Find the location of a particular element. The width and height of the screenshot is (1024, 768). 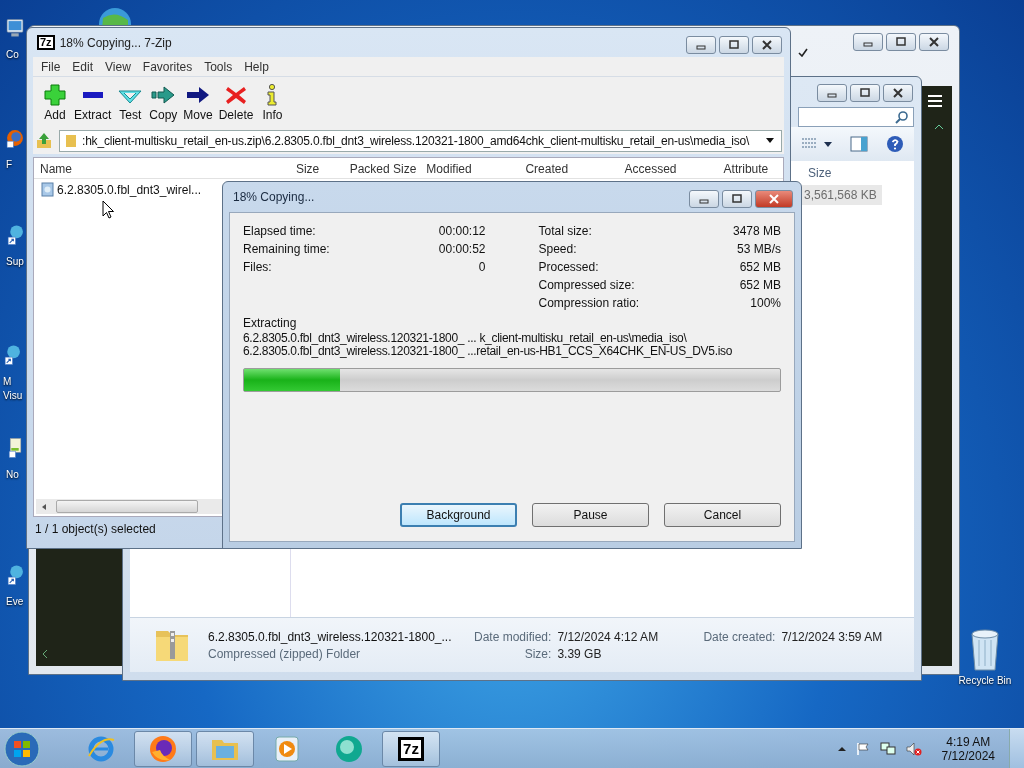

flag-icon is located at coordinates (862, 749).